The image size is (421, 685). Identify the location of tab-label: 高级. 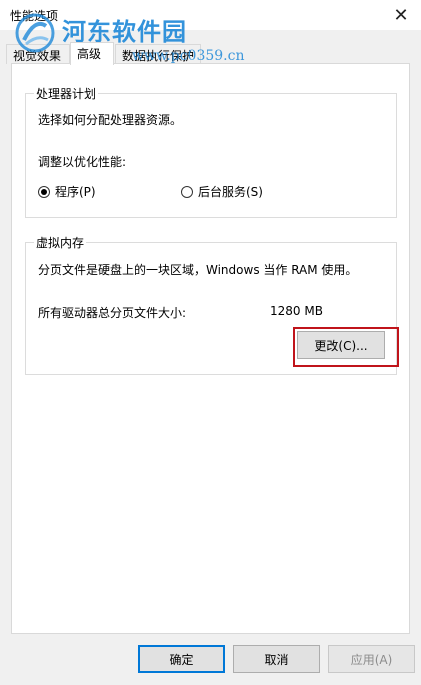
(89, 54).